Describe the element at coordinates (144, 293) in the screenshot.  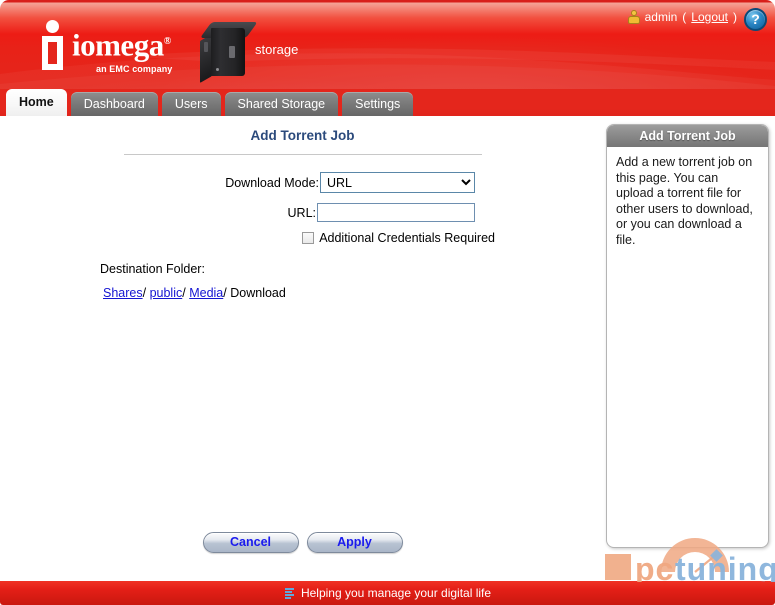
I see `breadcrumb-sep-1: /` at that location.